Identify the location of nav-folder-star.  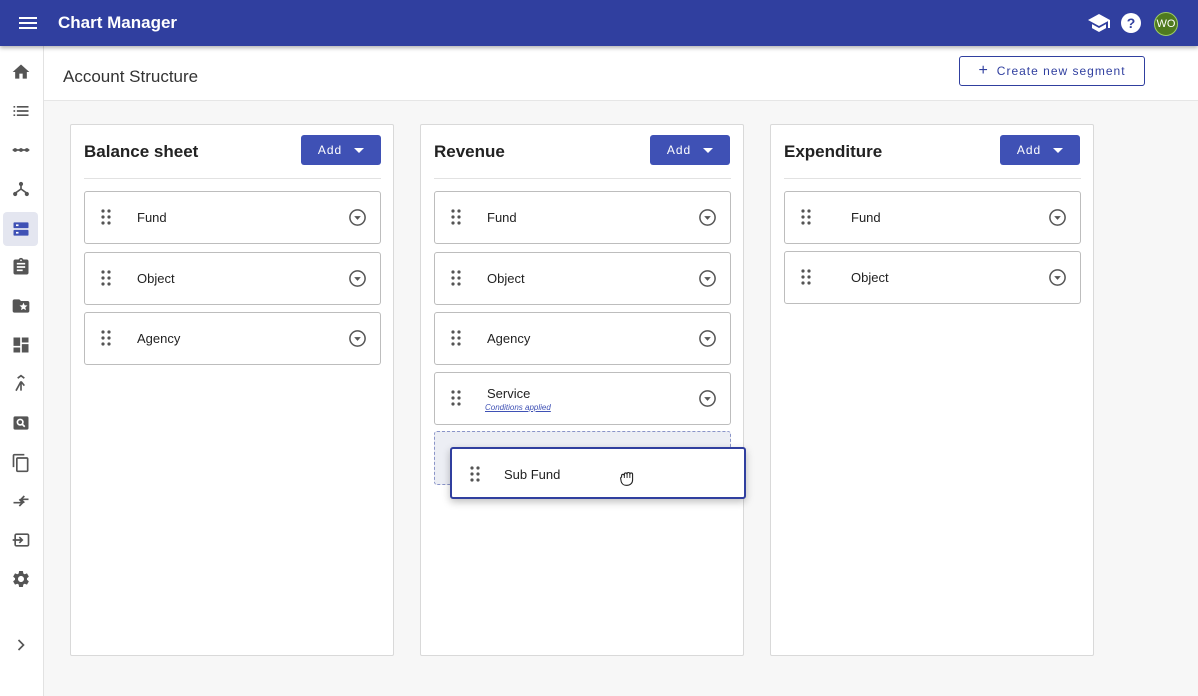
(20, 306).